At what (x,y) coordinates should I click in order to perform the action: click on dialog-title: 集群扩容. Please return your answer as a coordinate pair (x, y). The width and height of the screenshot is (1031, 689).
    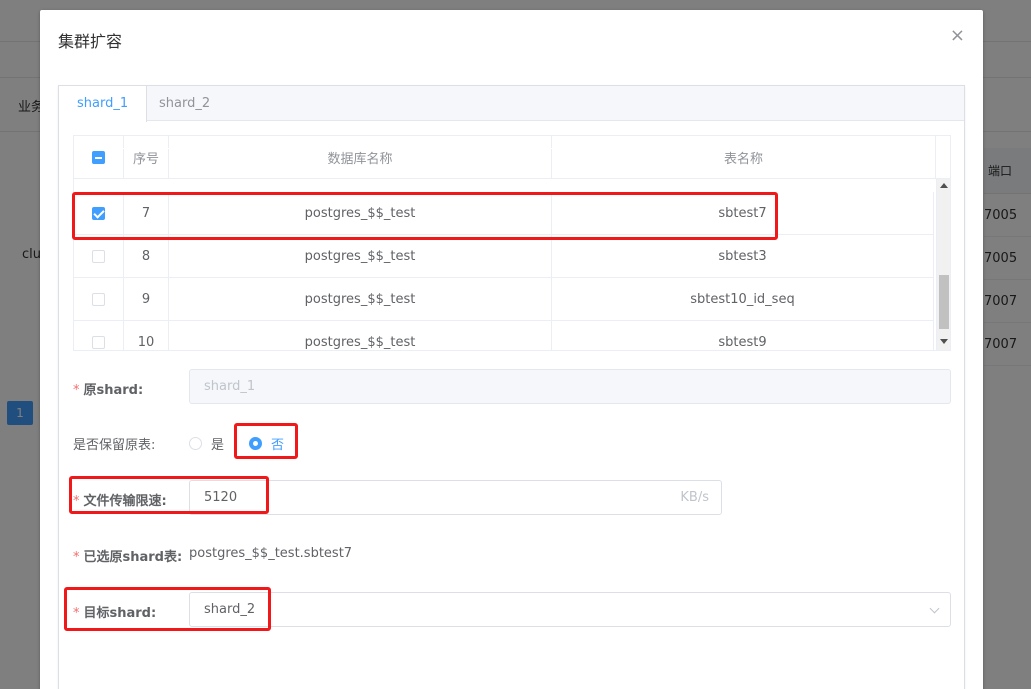
    Looking at the image, I should click on (90, 41).